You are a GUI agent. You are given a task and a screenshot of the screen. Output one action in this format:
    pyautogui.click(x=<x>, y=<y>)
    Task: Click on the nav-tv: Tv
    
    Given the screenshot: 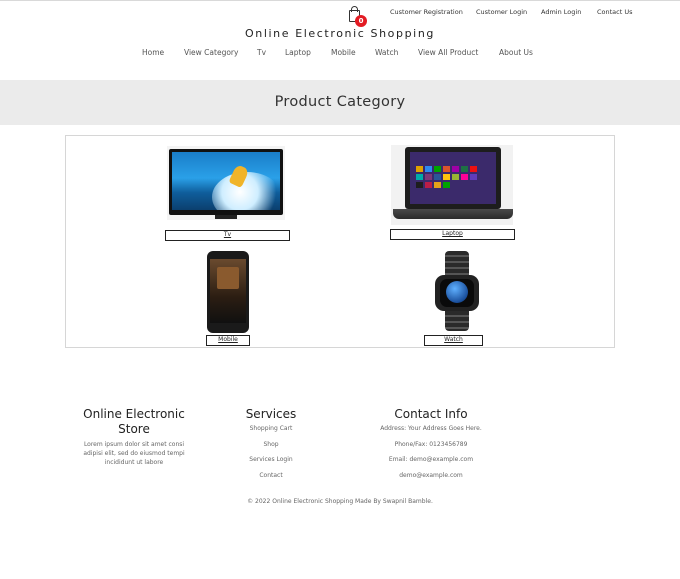 What is the action you would take?
    pyautogui.click(x=261, y=52)
    